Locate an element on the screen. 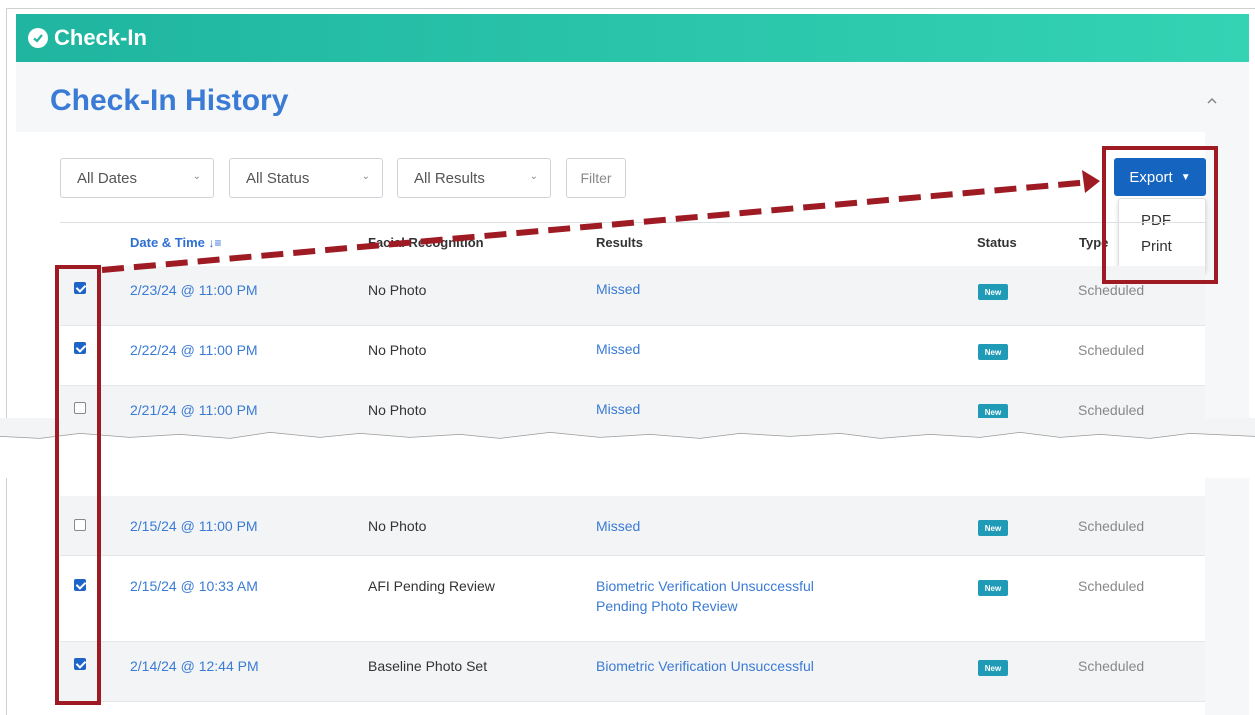 Image resolution: width=1255 pixels, height=715 pixels. row-date: 2/23/24 @ 11:00 PM is located at coordinates (194, 290).